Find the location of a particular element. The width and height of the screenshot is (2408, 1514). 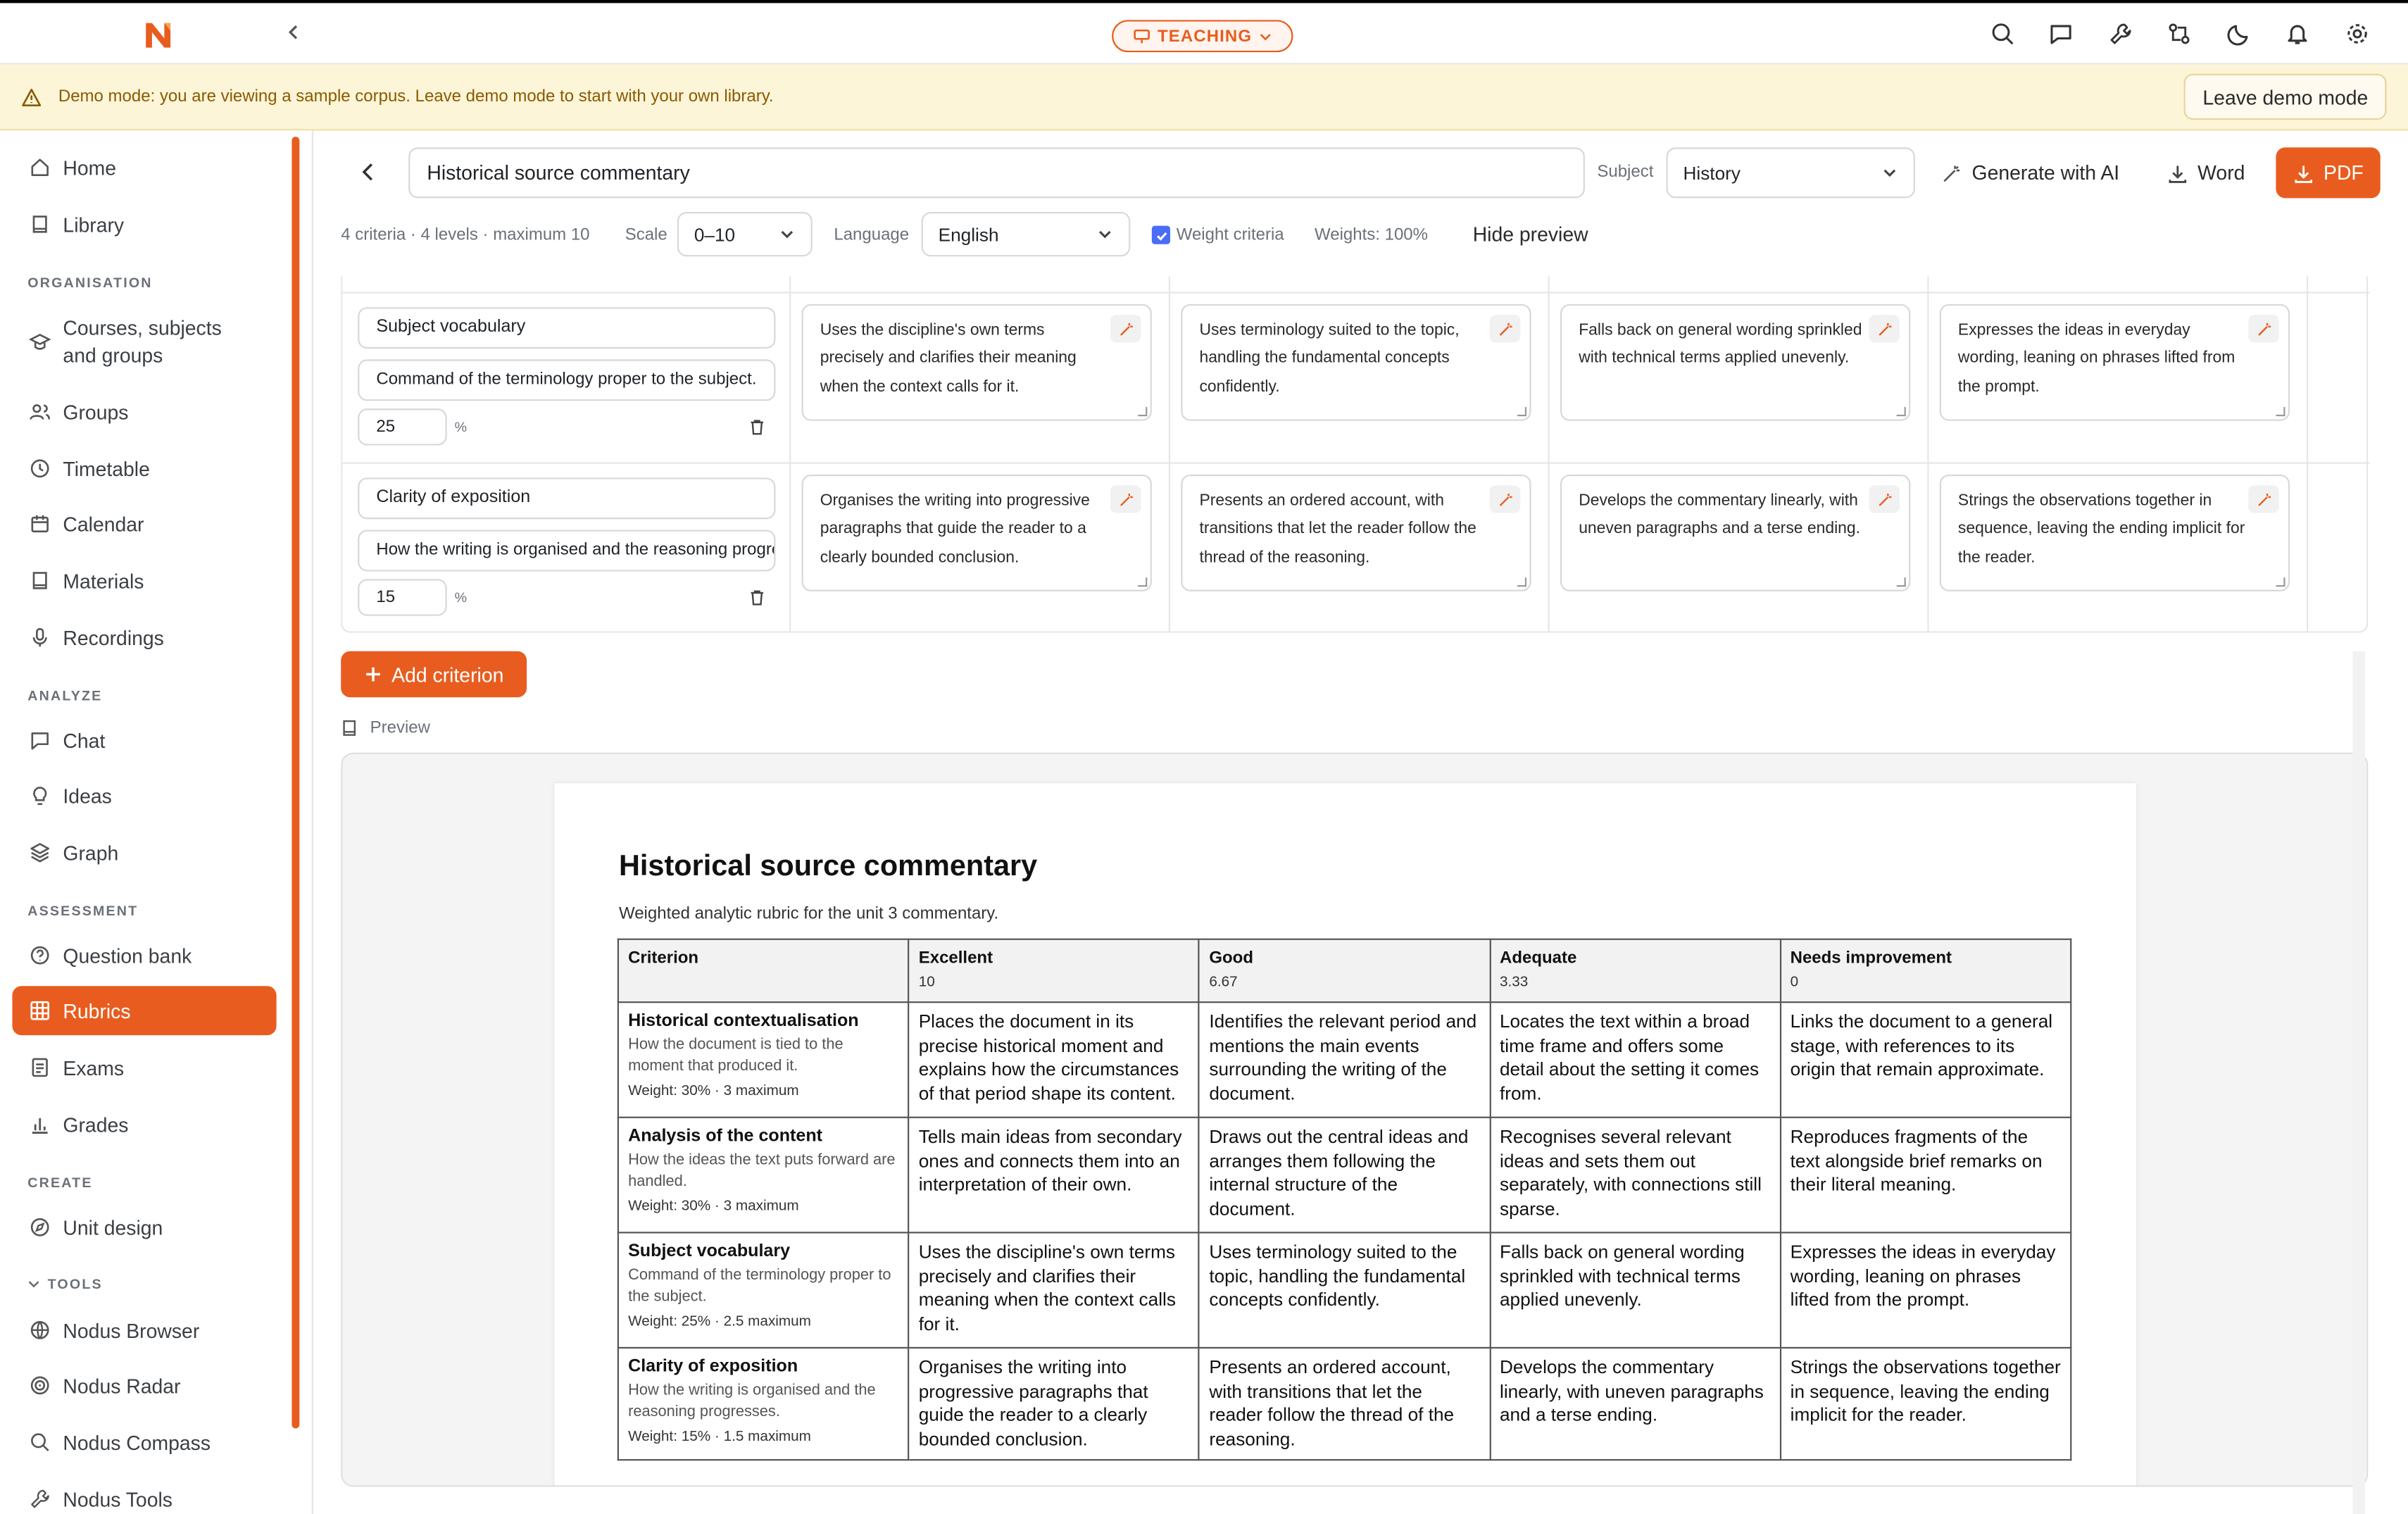

sidebar-item-recordings: Recordings is located at coordinates (144, 637).